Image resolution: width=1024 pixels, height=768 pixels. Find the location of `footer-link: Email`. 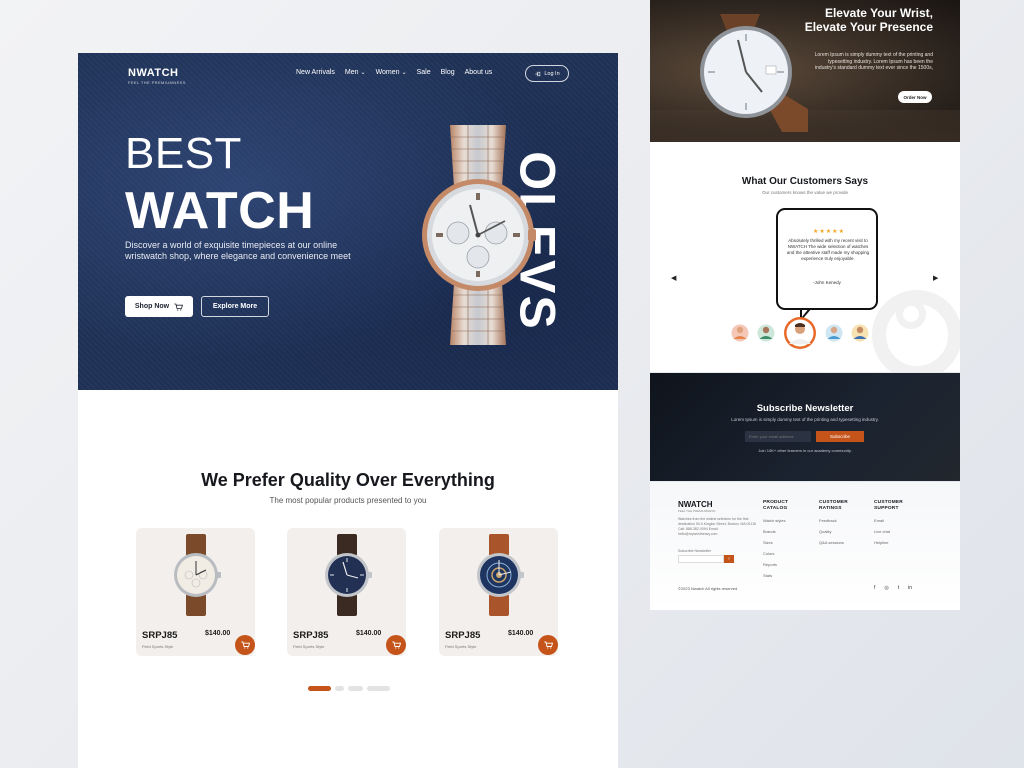

footer-link: Email is located at coordinates (896, 520).